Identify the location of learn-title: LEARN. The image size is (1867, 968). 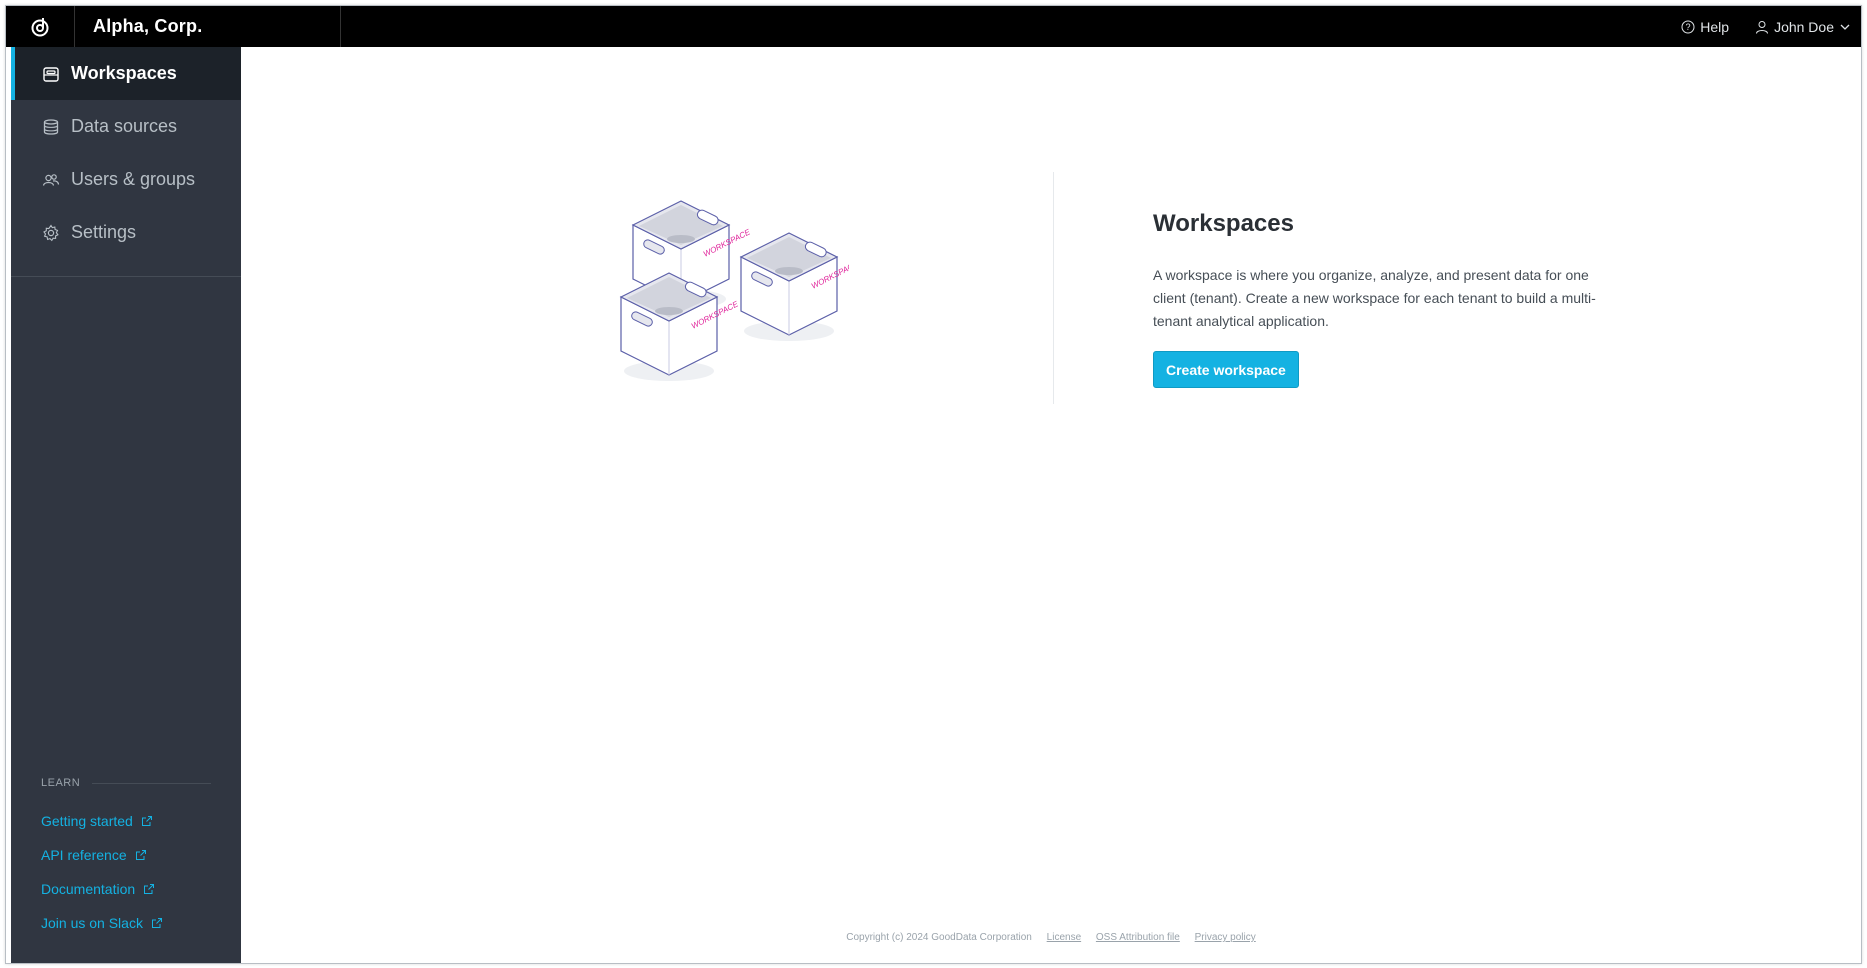
(61, 783).